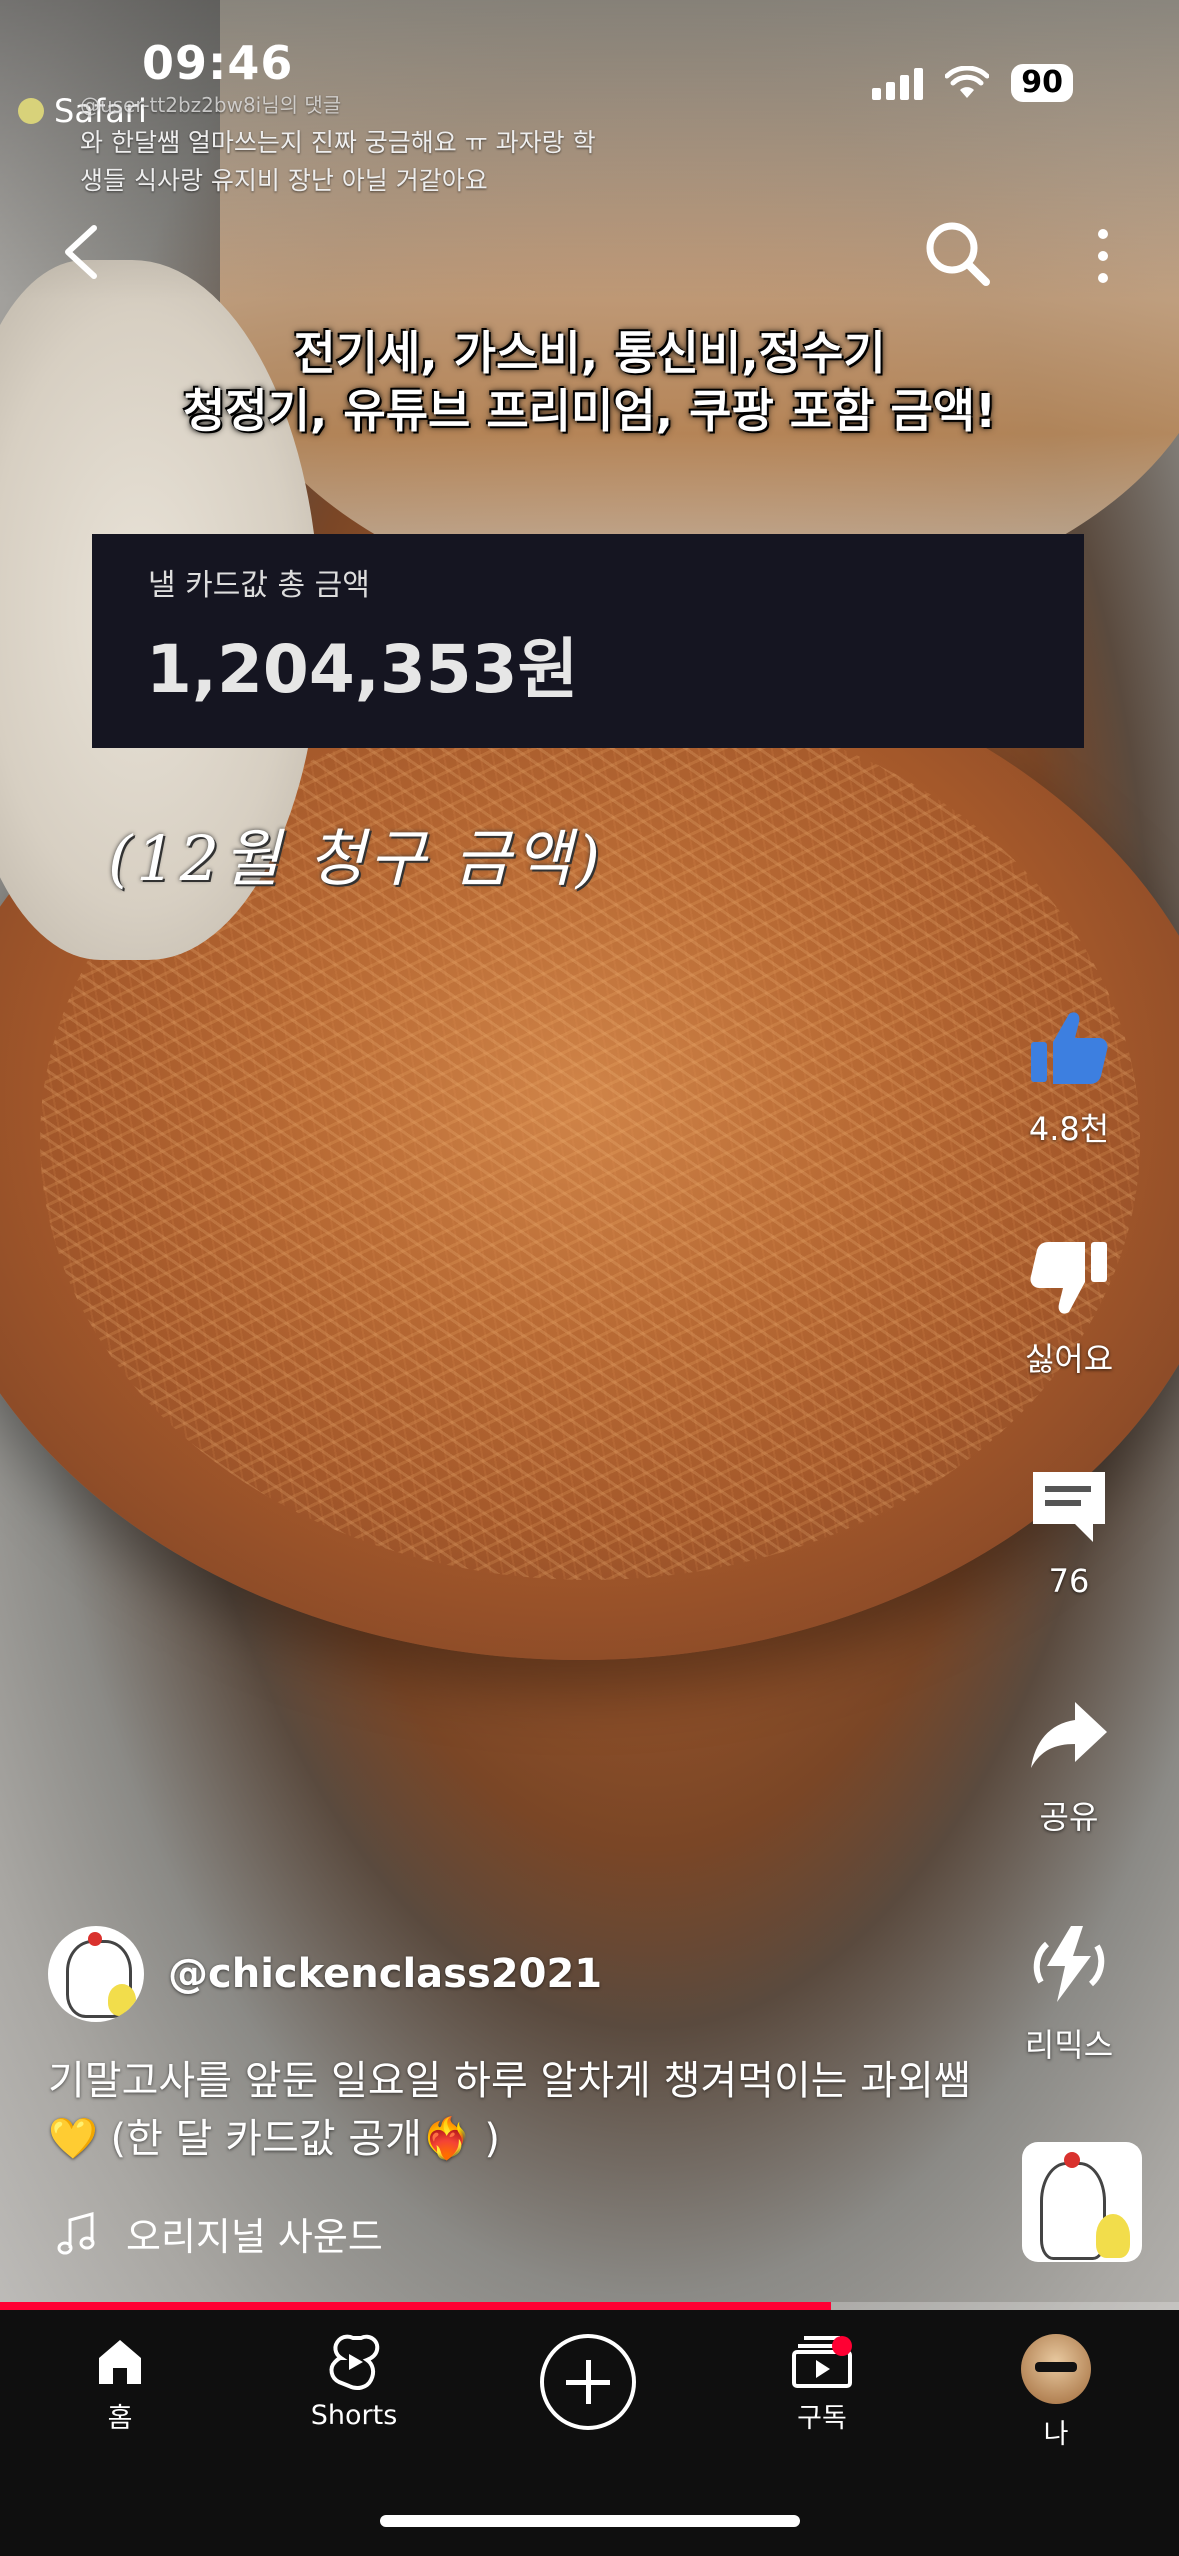 Image resolution: width=1179 pixels, height=2556 pixels. I want to click on comment-user: @user-tt2bz2bw8i님의 댓글, so click(211, 105).